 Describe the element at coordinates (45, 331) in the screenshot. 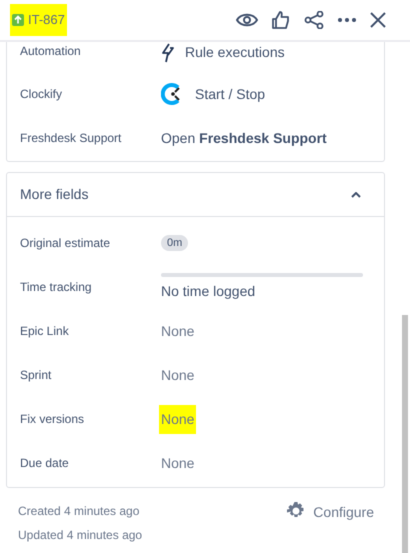

I see `field-label: Epic Link` at that location.